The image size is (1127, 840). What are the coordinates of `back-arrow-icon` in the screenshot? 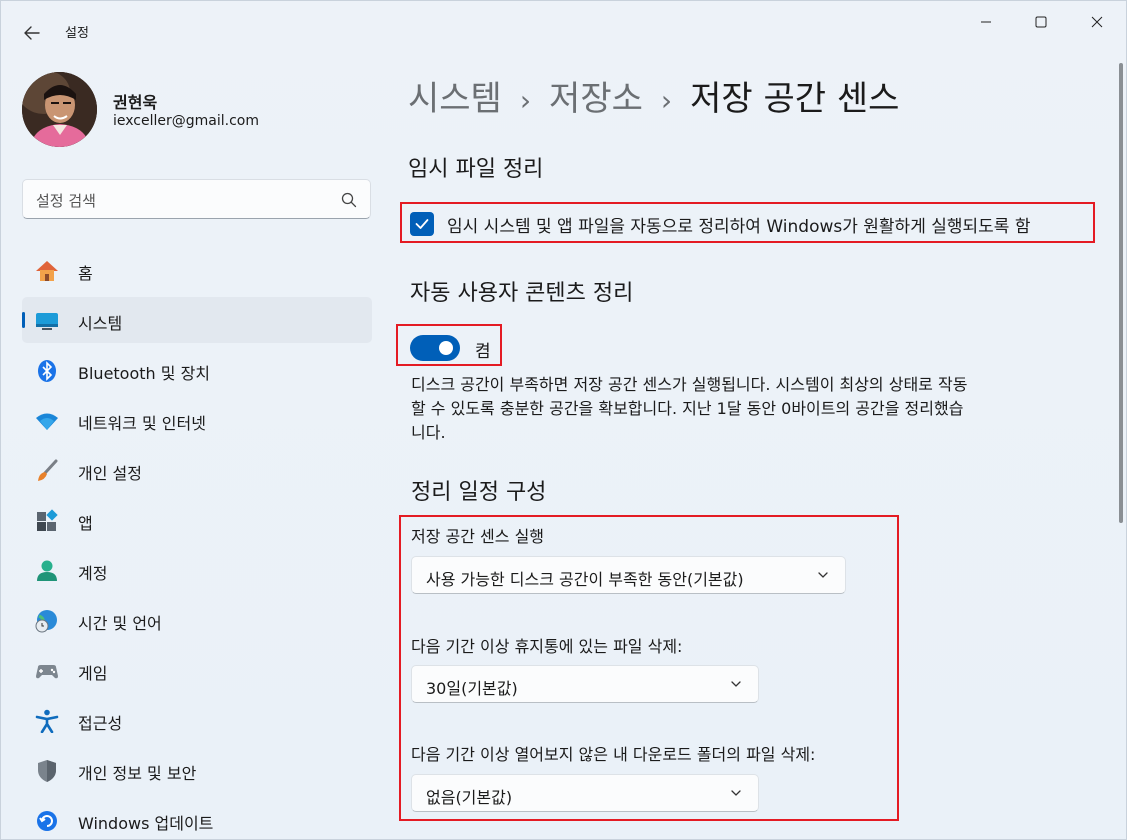 It's located at (32, 33).